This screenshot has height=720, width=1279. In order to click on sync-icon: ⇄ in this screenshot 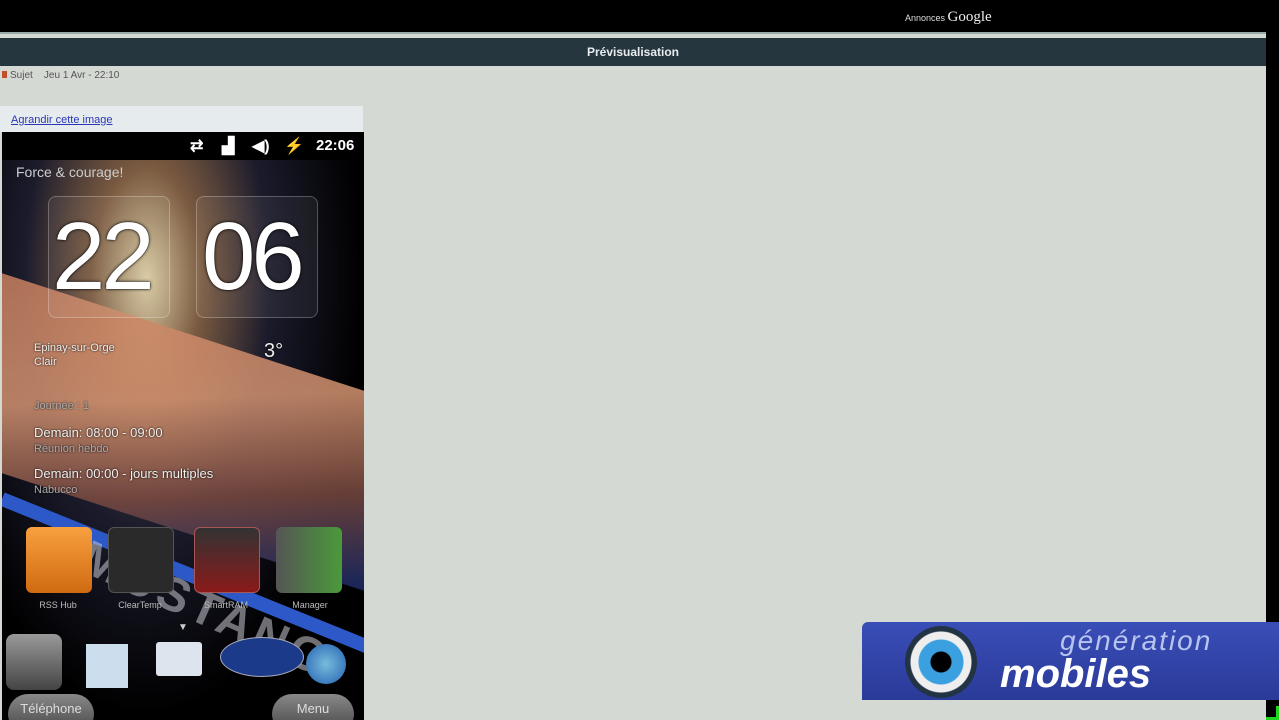, I will do `click(197, 146)`.